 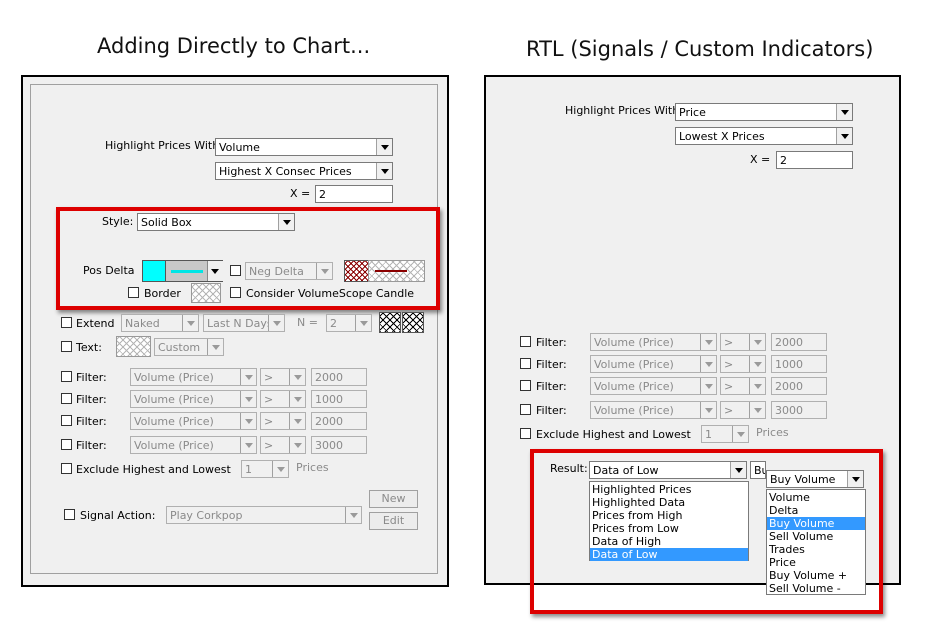 I want to click on extend-label: Extend, so click(x=95, y=323).